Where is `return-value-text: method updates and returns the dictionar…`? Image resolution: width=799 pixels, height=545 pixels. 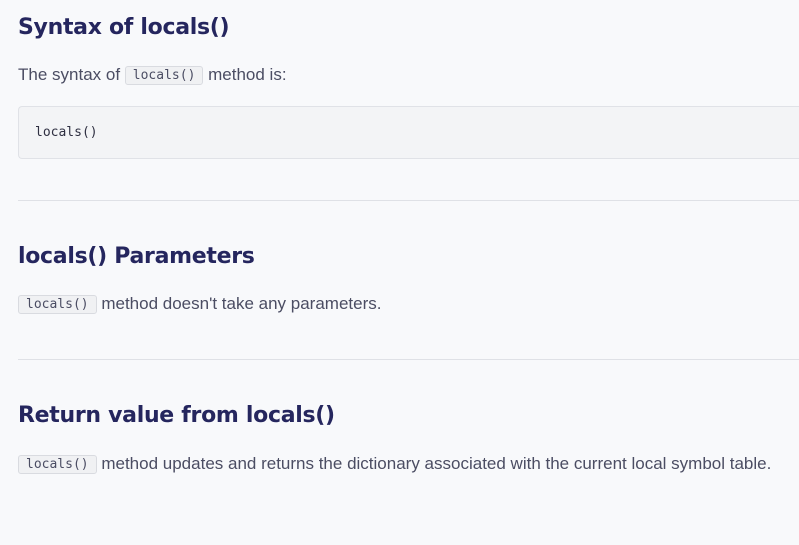
return-value-text: method updates and returns the dictionar… is located at coordinates (434, 463).